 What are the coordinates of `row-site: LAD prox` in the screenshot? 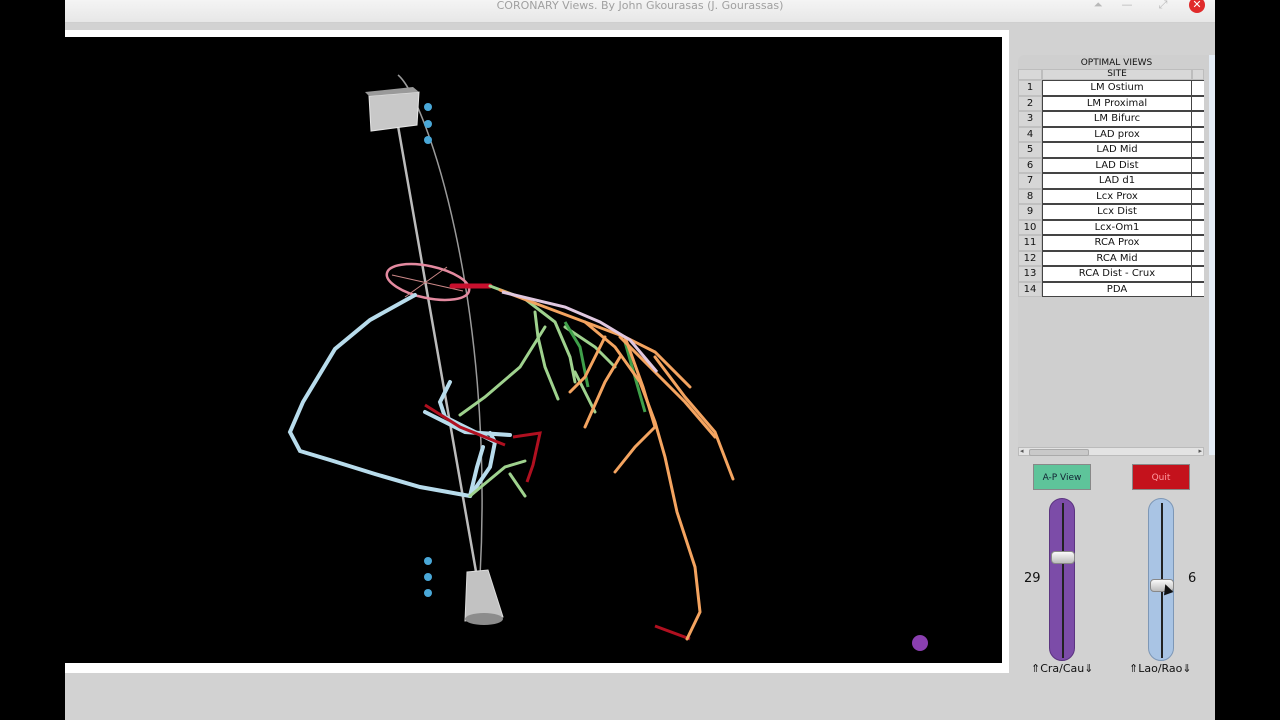 It's located at (1117, 134).